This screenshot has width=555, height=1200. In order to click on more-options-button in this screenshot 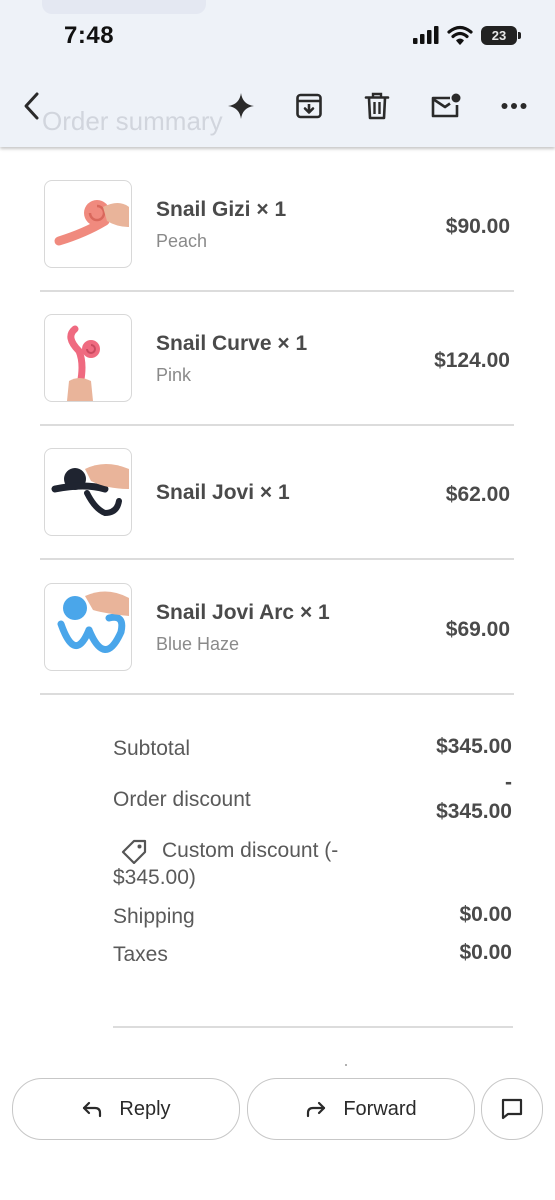, I will do `click(514, 106)`.